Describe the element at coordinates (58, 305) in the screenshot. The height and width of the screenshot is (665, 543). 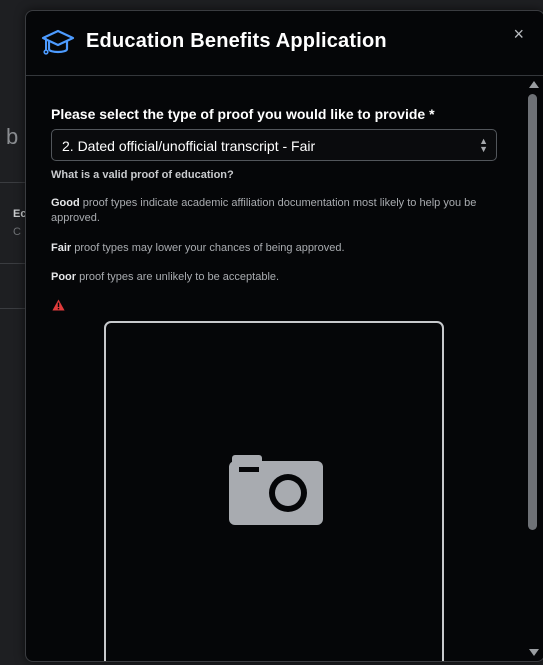
I see `warning-icon` at that location.